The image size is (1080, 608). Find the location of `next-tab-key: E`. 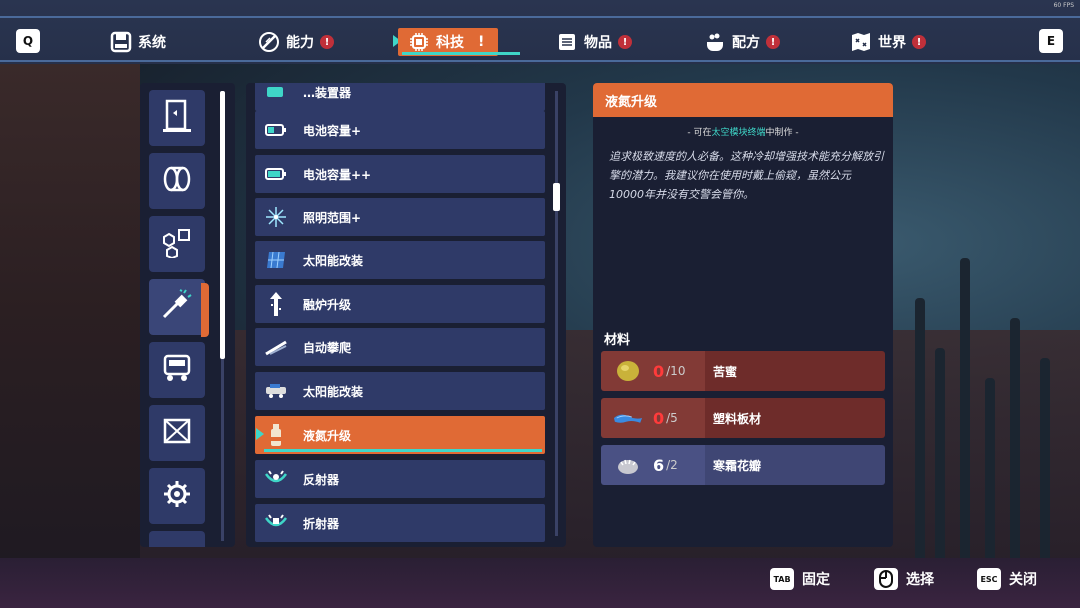

next-tab-key: E is located at coordinates (1051, 41).